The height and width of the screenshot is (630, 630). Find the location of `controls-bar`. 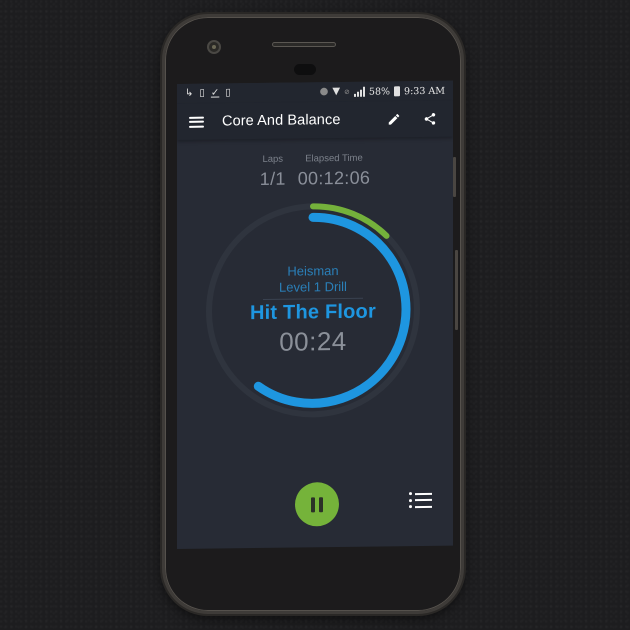

controls-bar is located at coordinates (315, 505).